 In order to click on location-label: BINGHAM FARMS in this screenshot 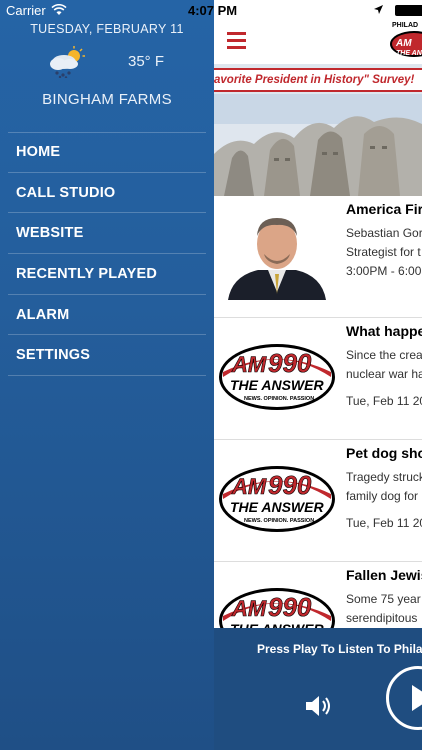, I will do `click(107, 99)`.